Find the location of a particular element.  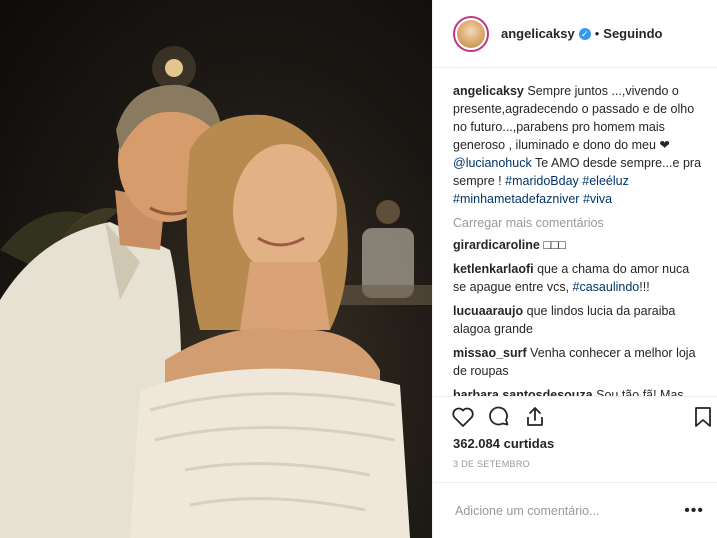

comment-username: barbara.santosdesouza is located at coordinates (523, 392).